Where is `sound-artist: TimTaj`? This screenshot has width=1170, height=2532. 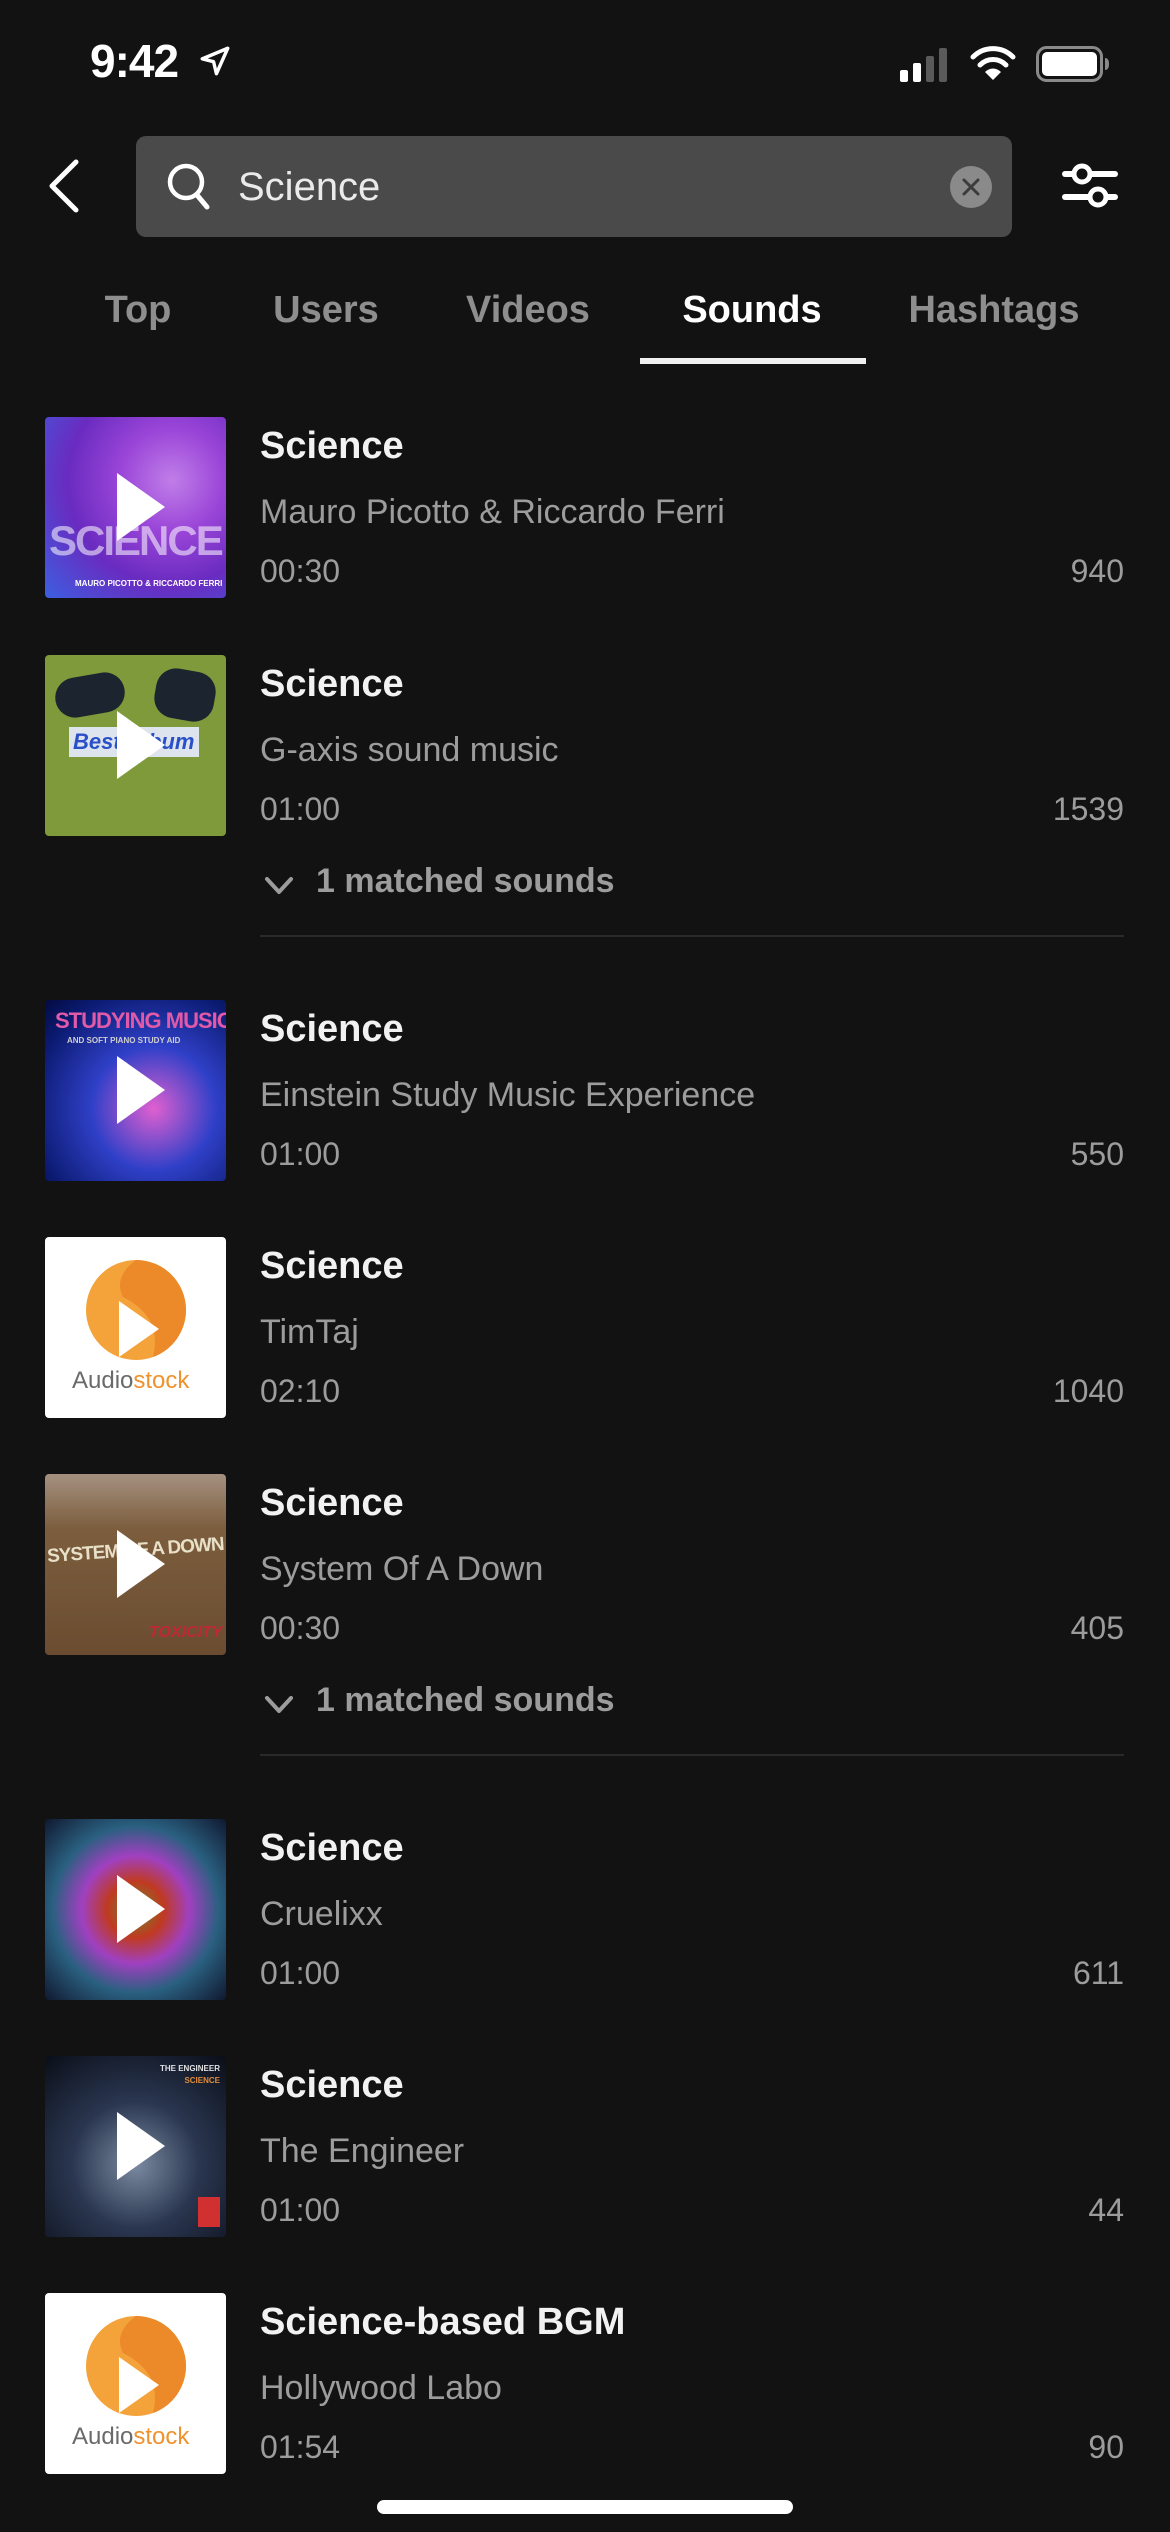 sound-artist: TimTaj is located at coordinates (309, 1332).